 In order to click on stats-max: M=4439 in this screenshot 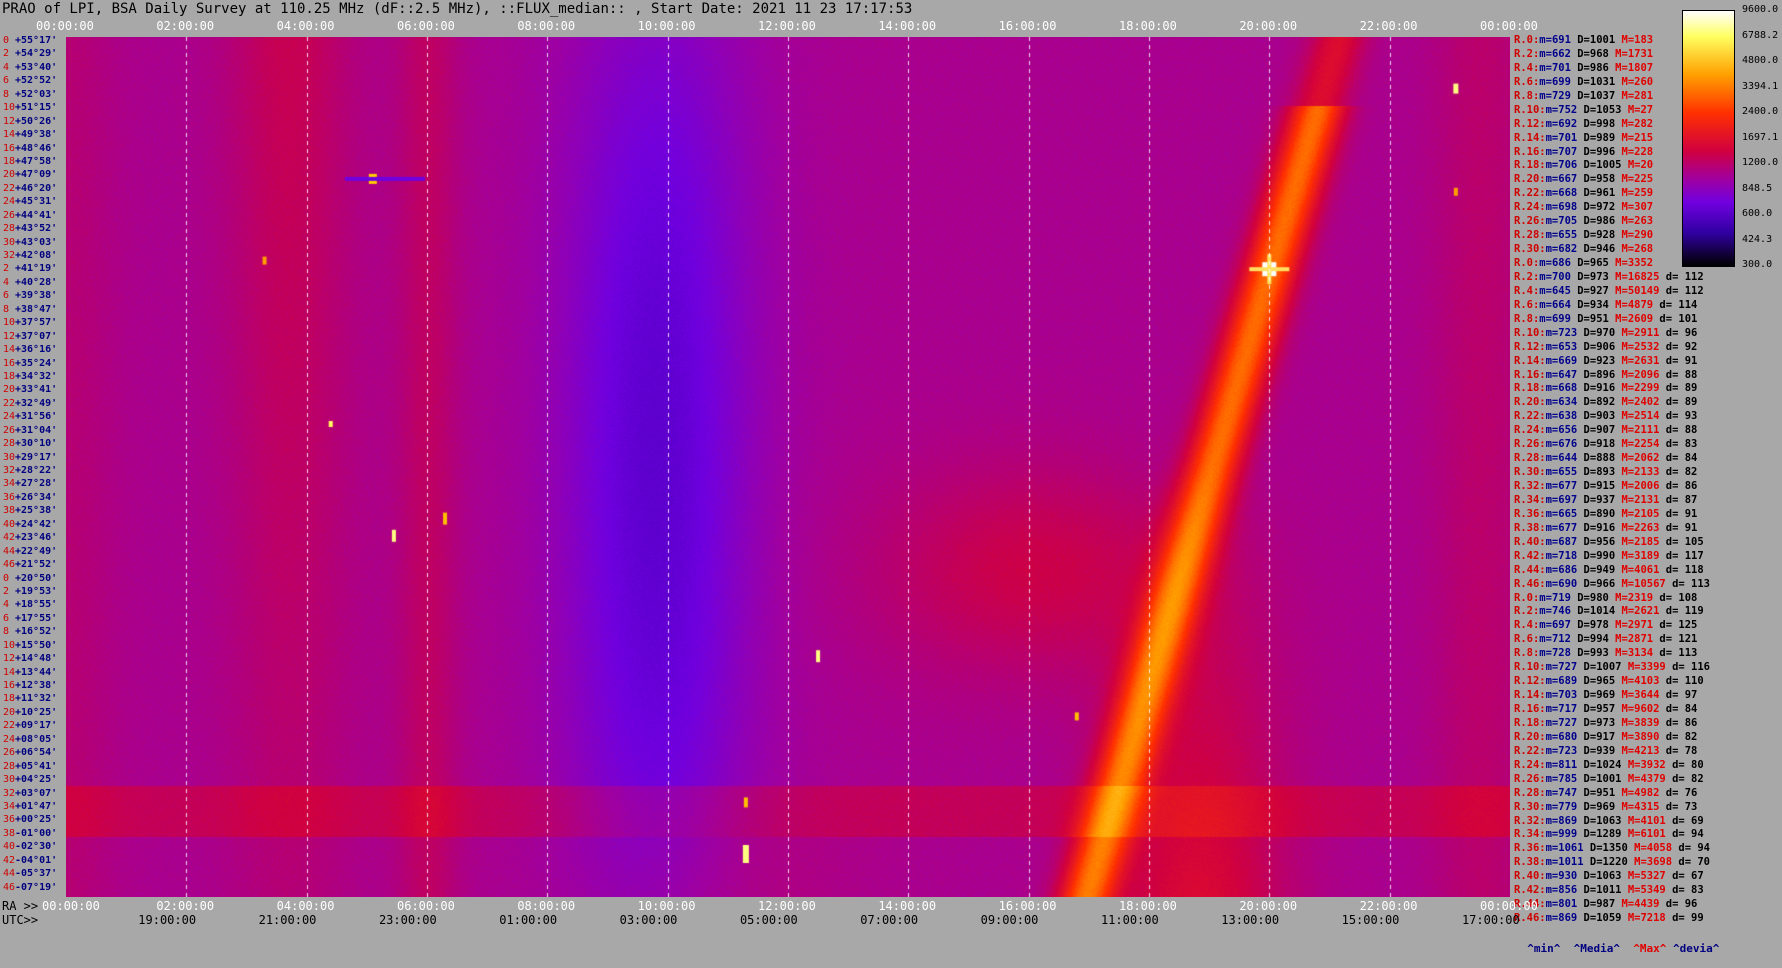, I will do `click(1640, 904)`.